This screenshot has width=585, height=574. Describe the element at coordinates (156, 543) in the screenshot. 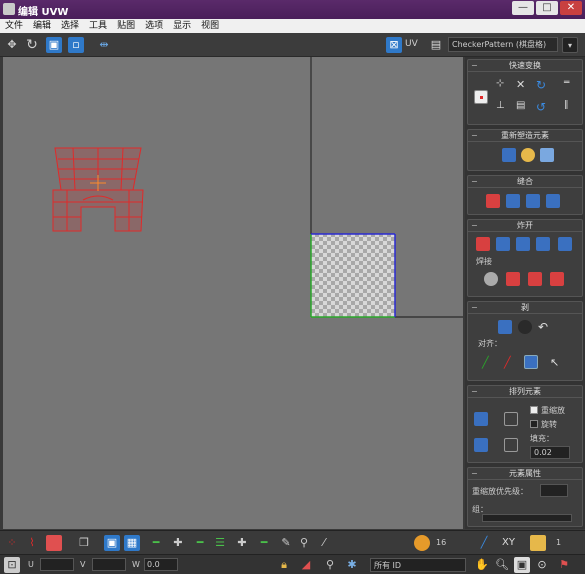

I see `loop-icon: ━` at that location.